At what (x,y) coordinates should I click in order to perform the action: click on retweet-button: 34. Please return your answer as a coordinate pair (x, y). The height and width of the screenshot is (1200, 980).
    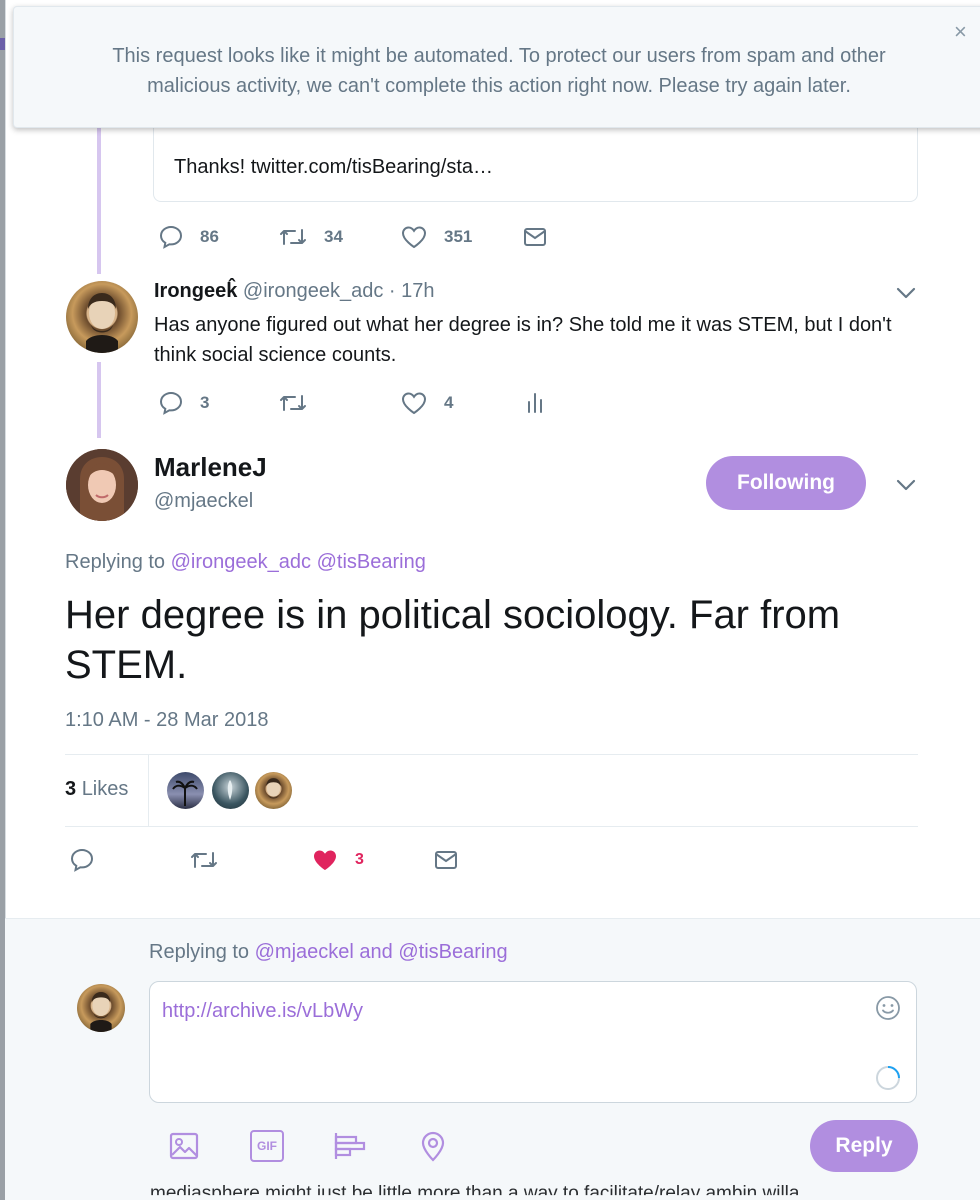
    Looking at the image, I should click on (339, 237).